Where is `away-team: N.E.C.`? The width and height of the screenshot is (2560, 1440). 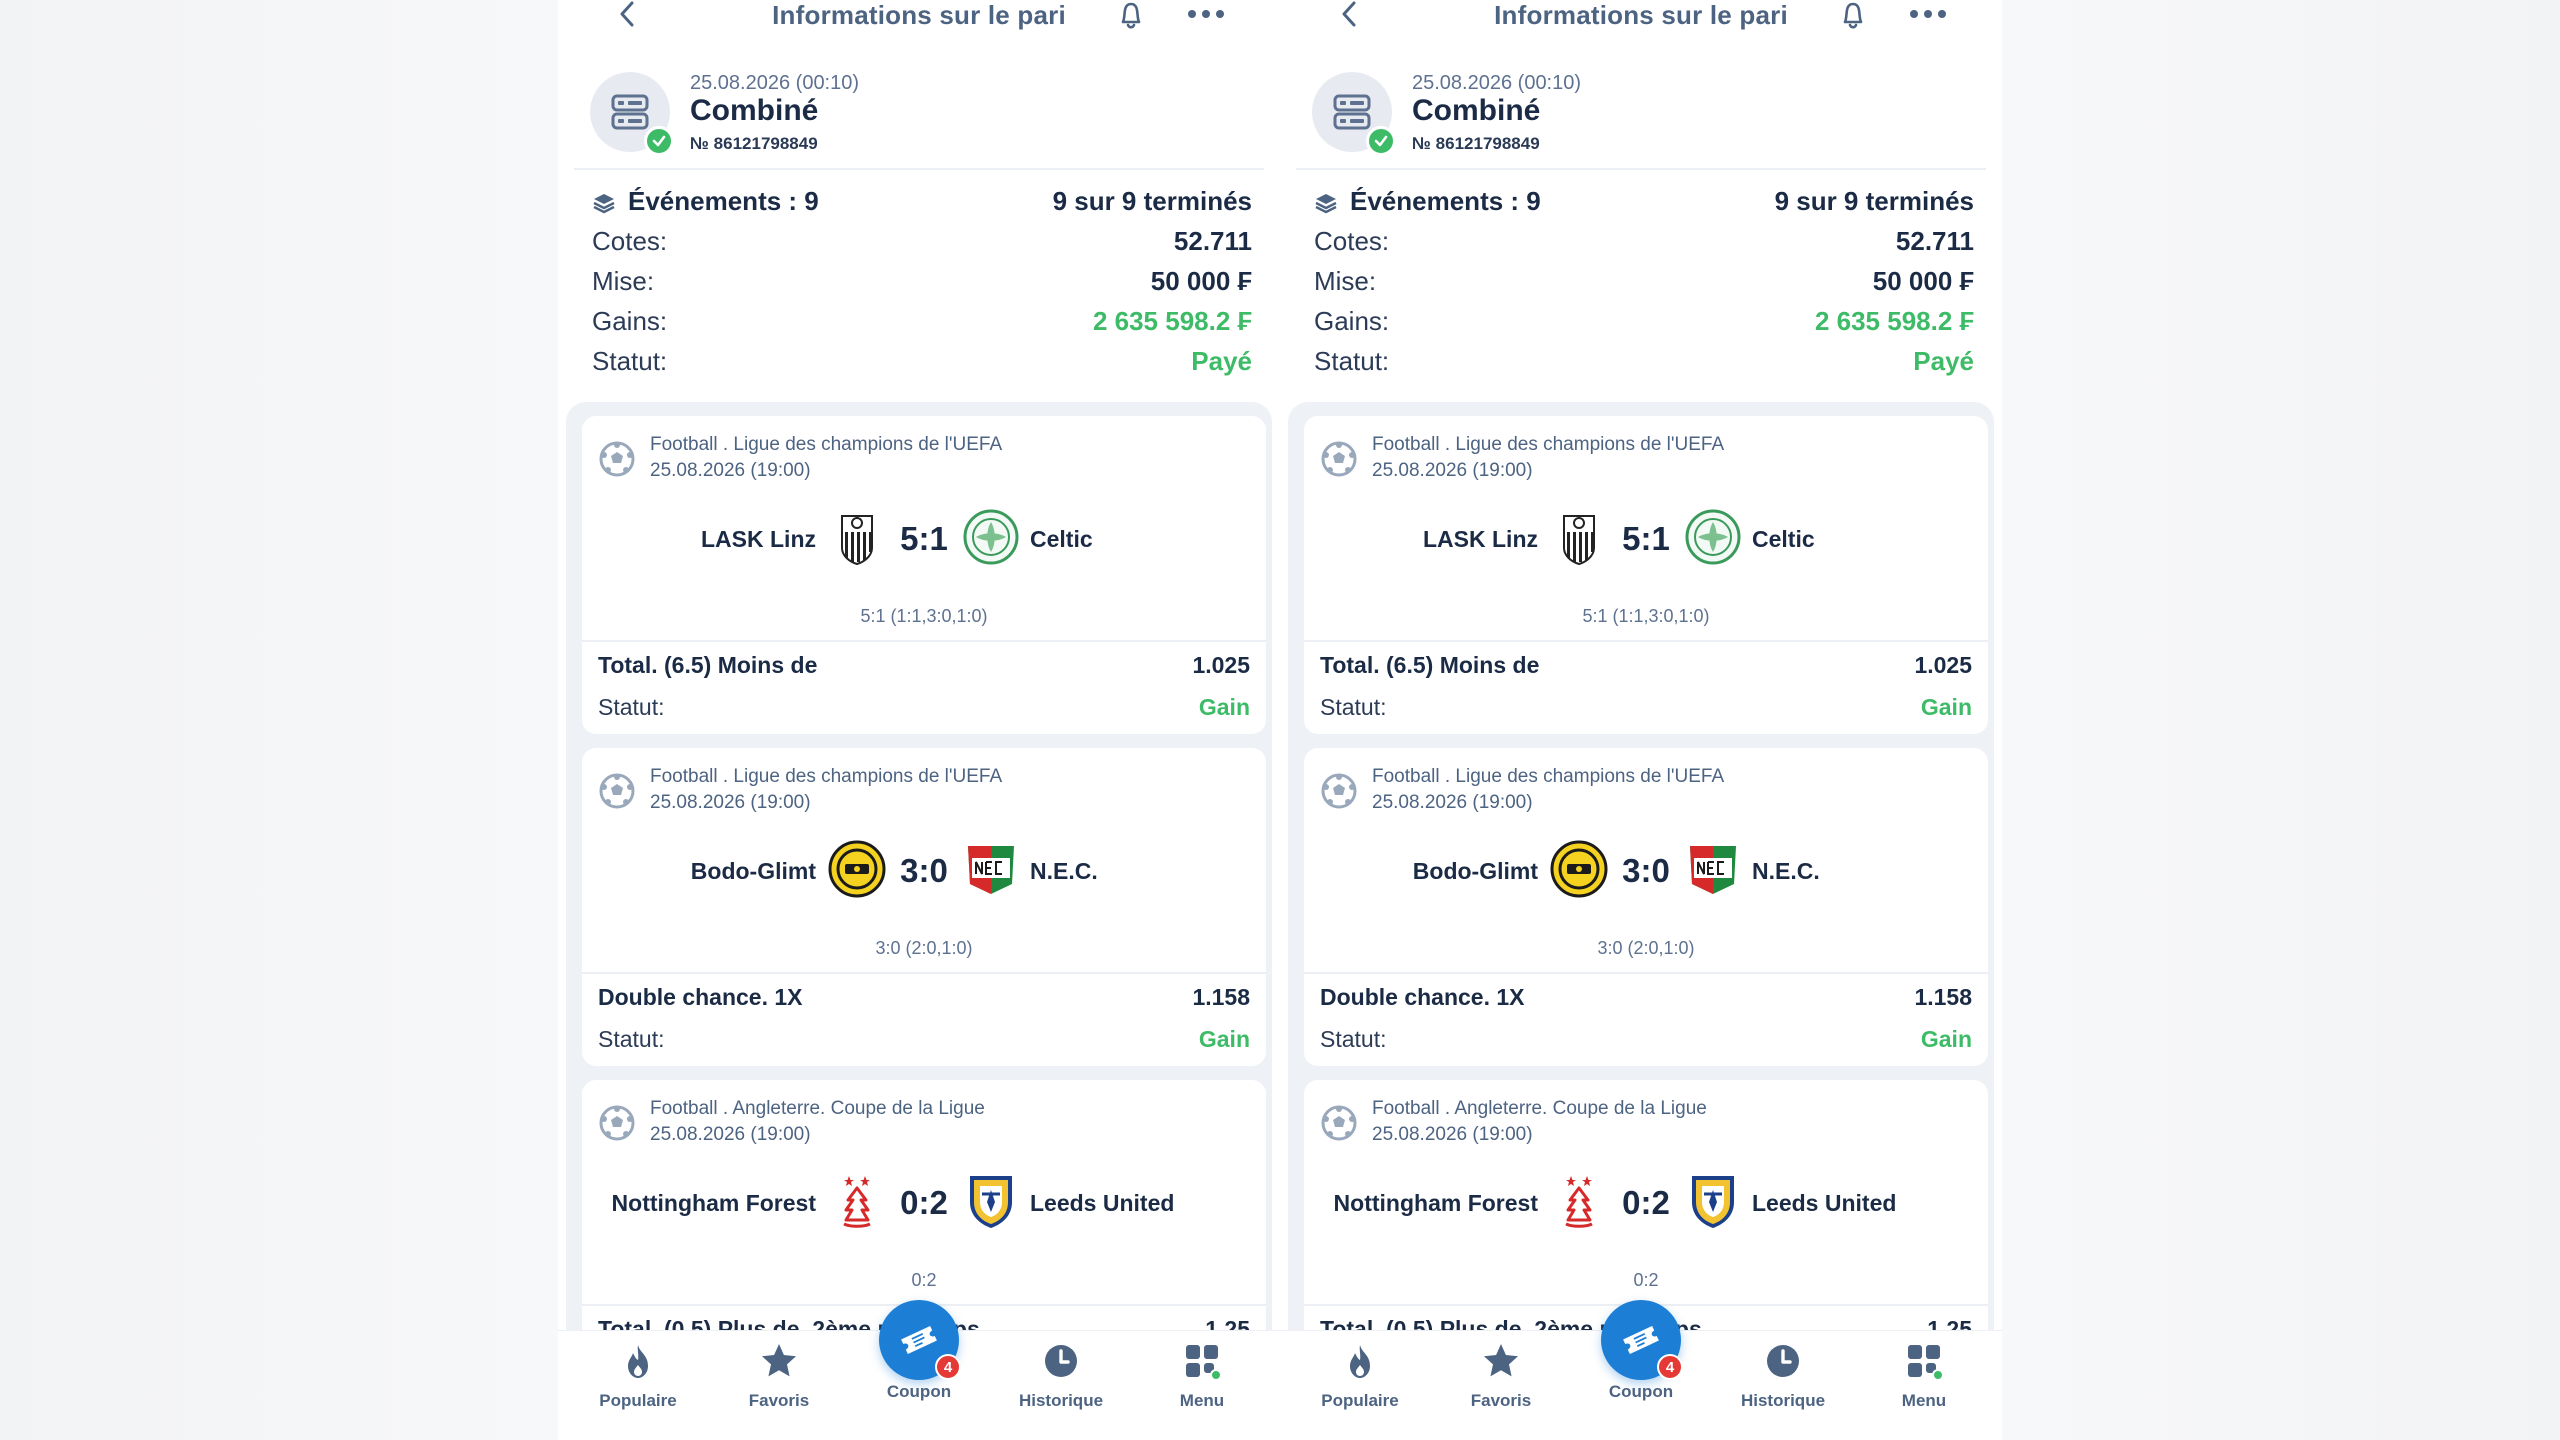 away-team: N.E.C. is located at coordinates (1786, 871).